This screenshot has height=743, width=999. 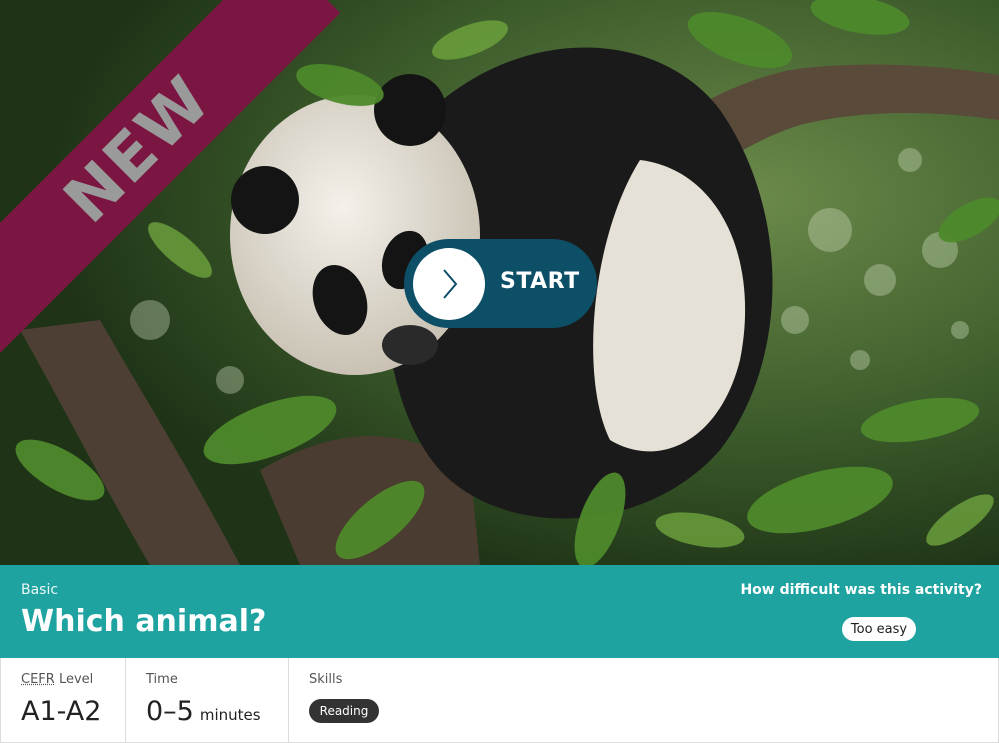 What do you see at coordinates (40, 590) in the screenshot?
I see `activity-level: Basic` at bounding box center [40, 590].